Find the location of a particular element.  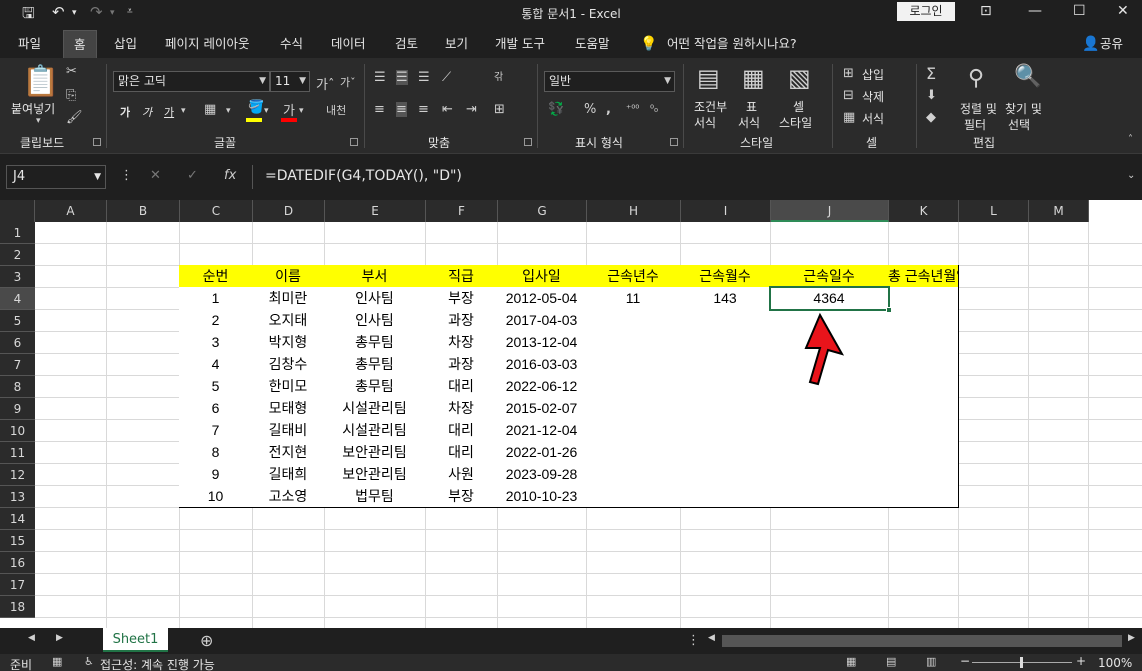

column-header-h: H is located at coordinates (634, 211).